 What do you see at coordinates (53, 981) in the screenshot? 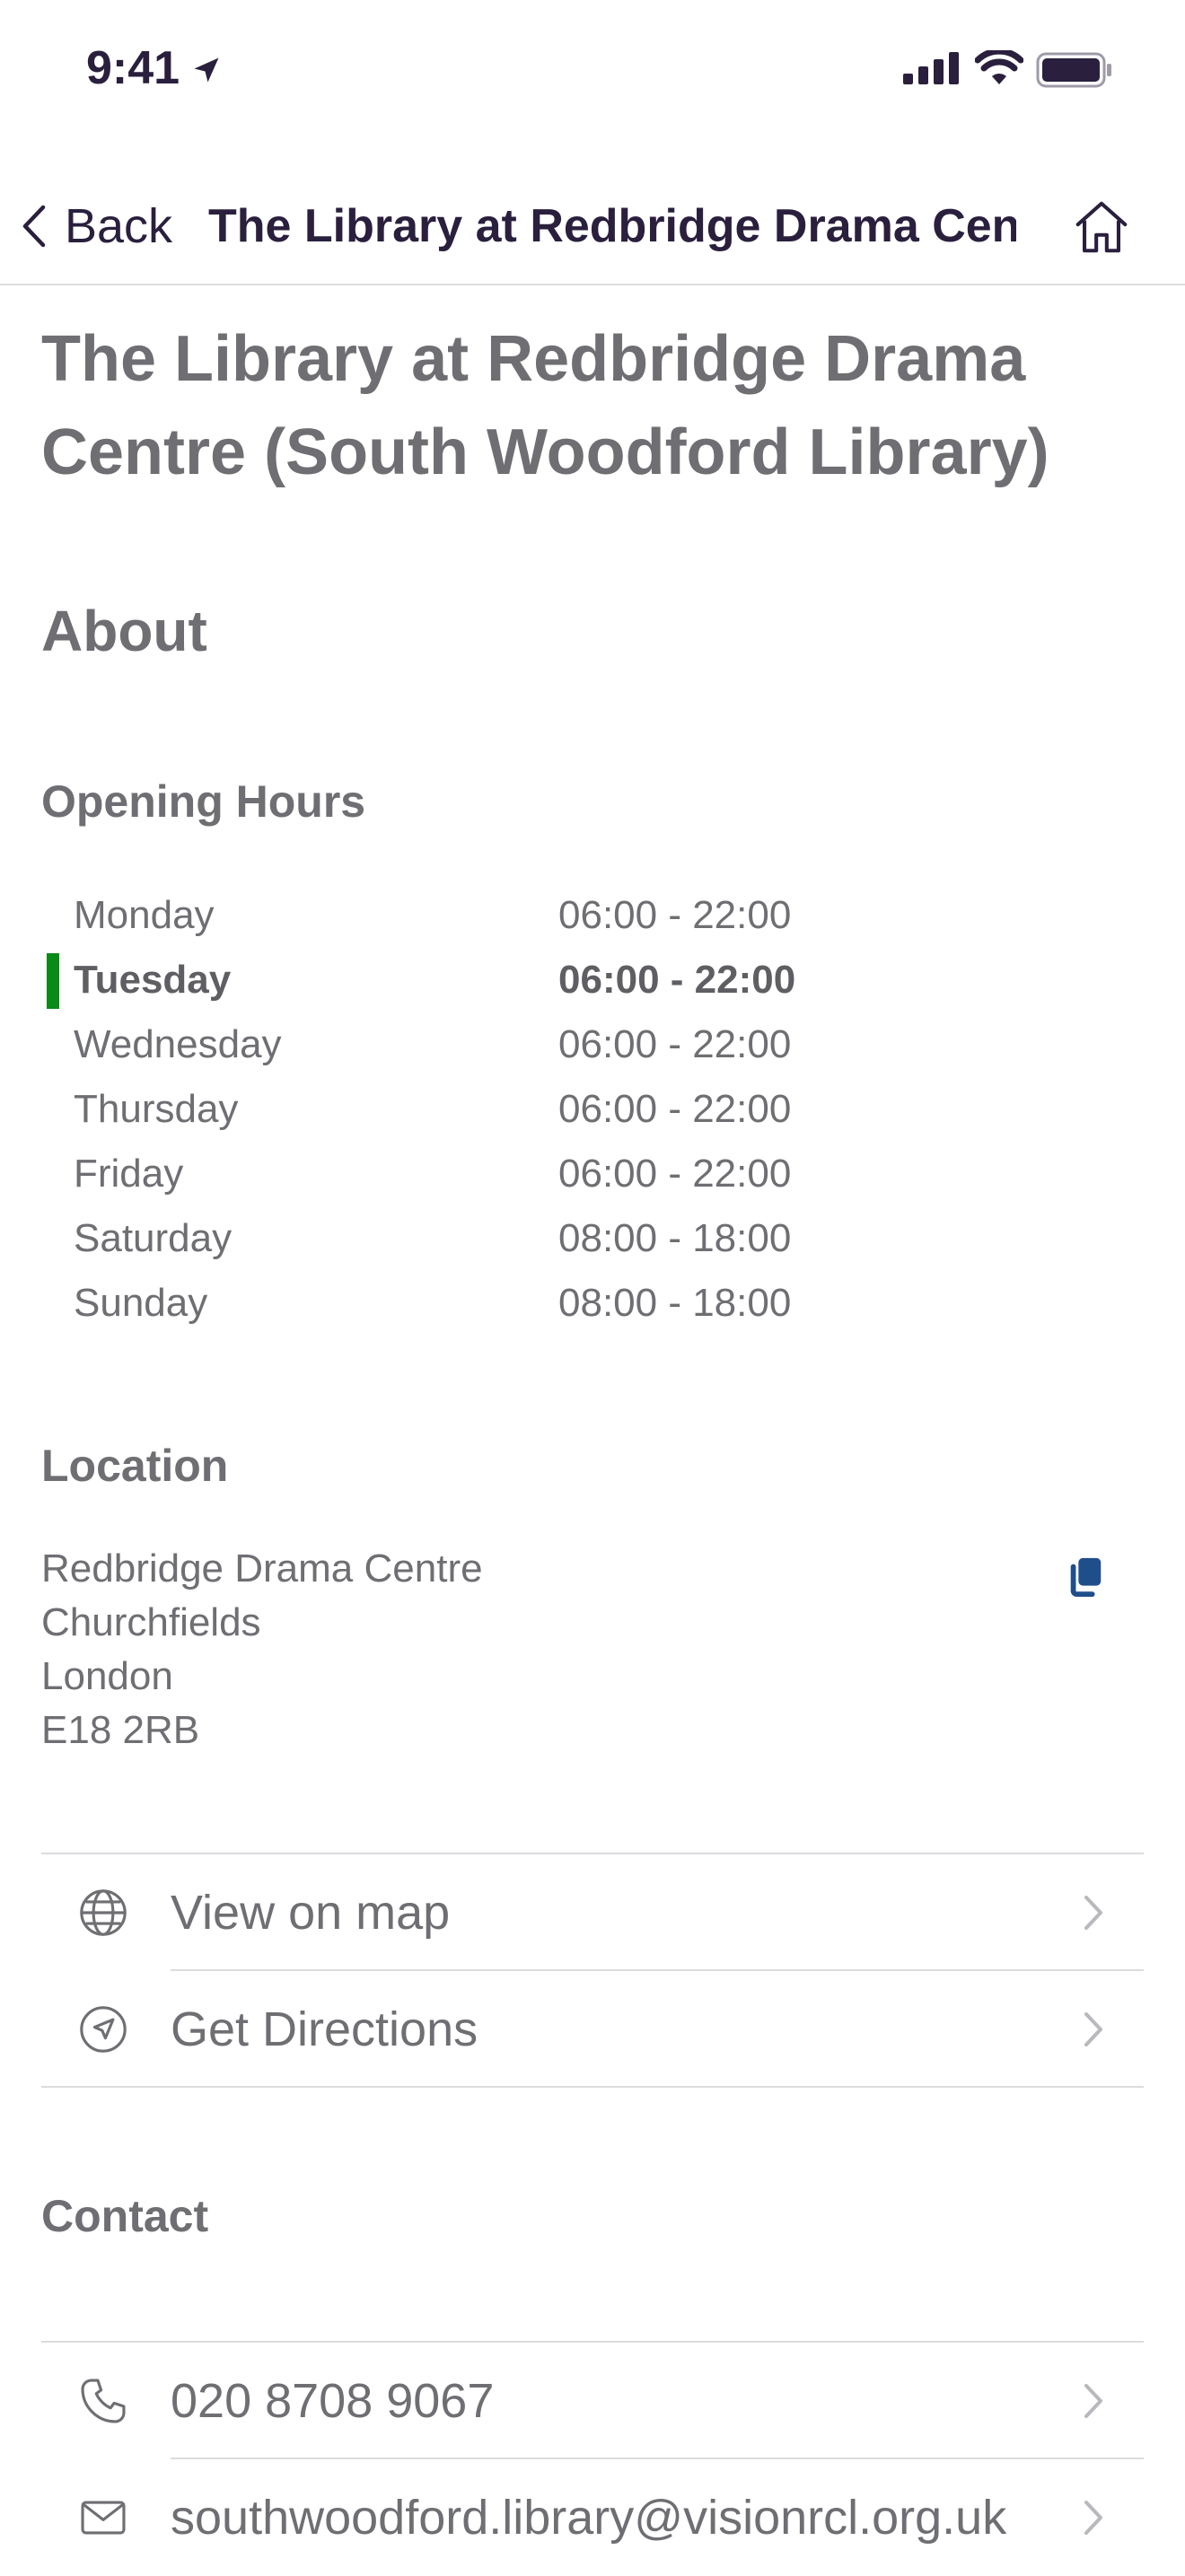
I see `today-indicator` at bounding box center [53, 981].